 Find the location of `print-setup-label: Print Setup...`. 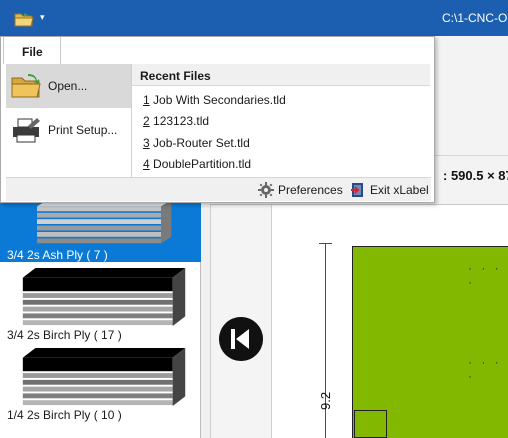

print-setup-label: Print Setup... is located at coordinates (83, 130).